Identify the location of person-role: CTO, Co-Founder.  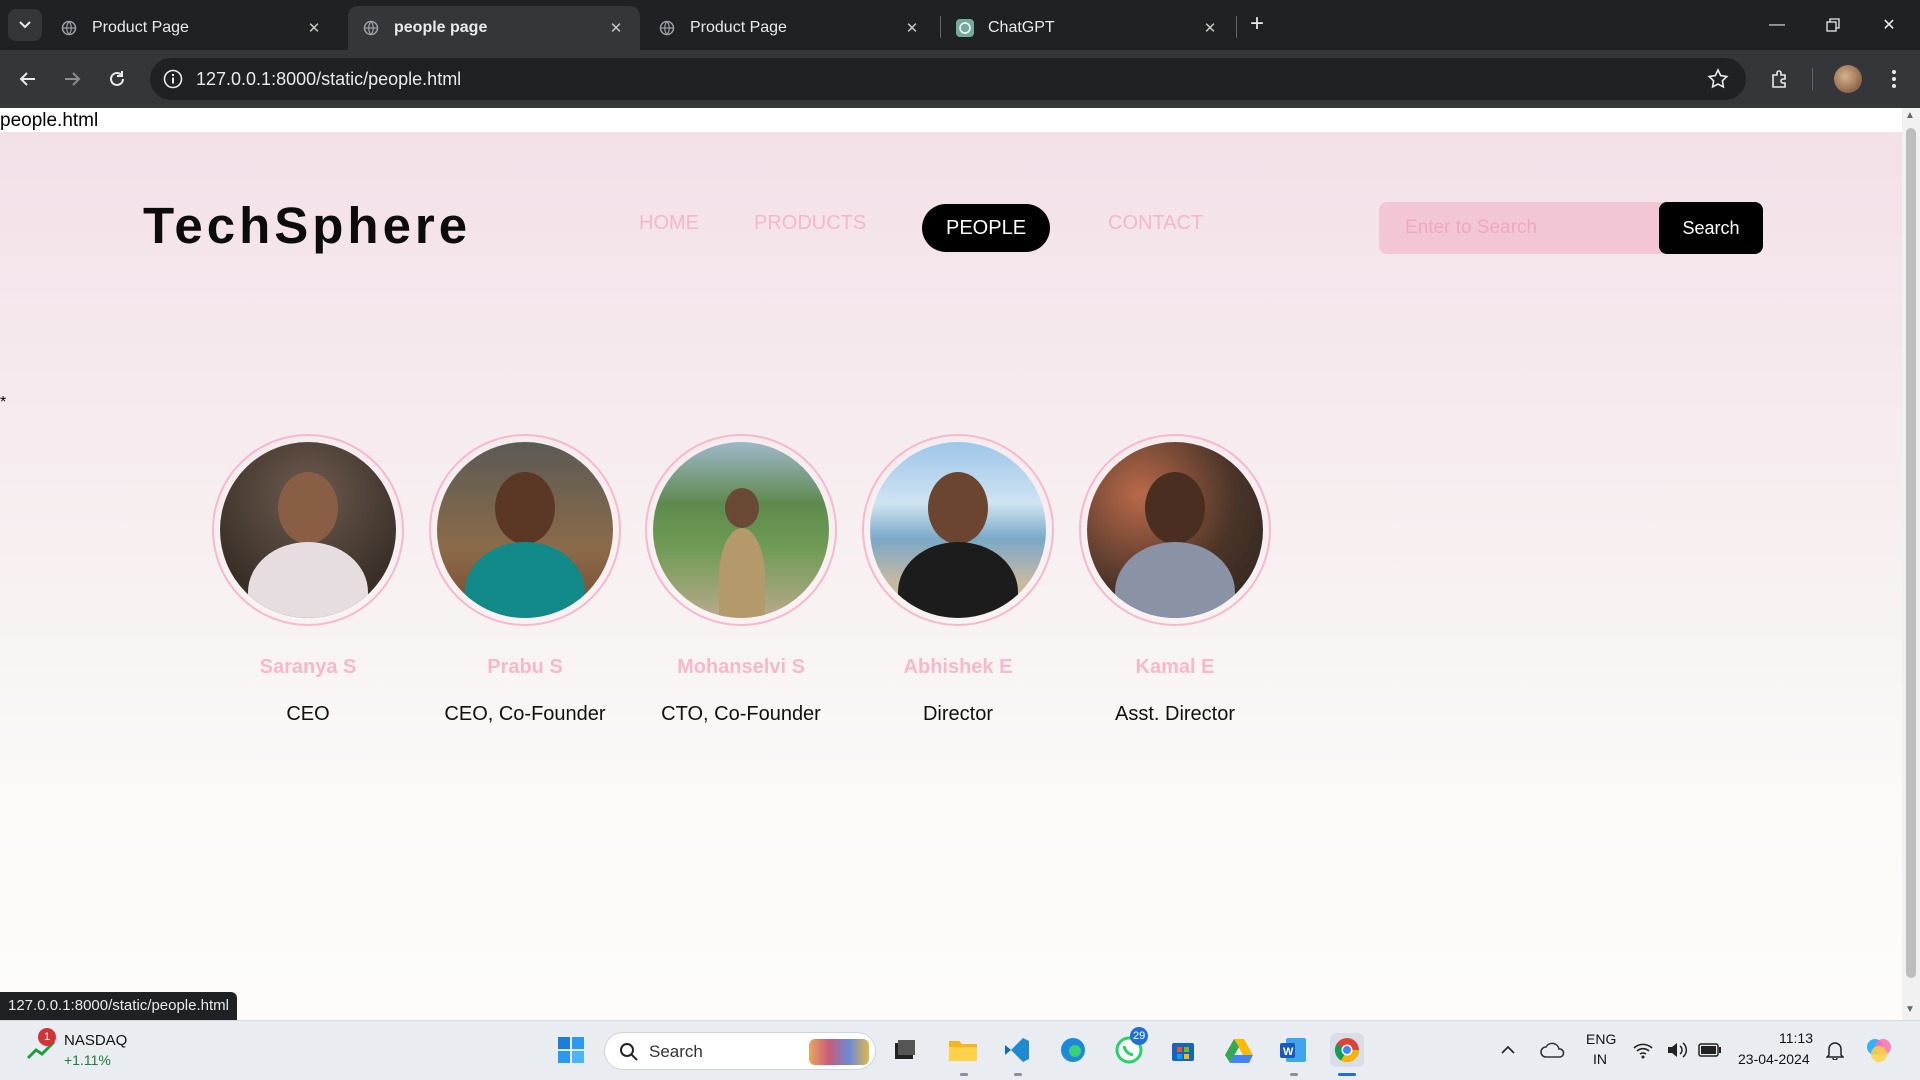
(741, 714).